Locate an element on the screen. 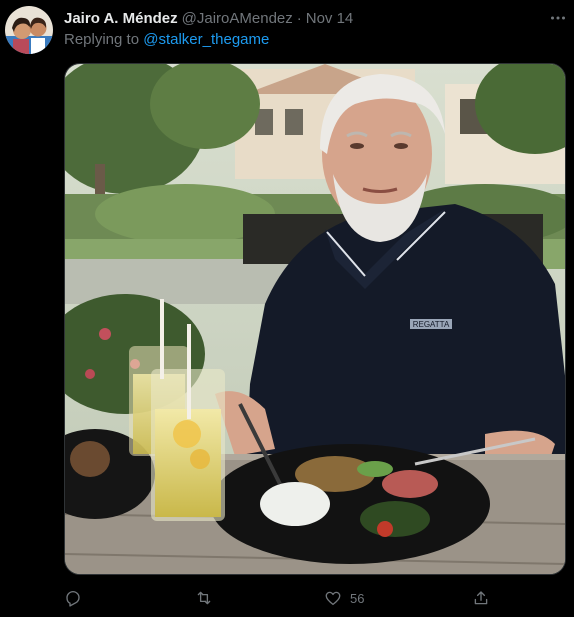 This screenshot has width=574, height=617. more-dots-icon is located at coordinates (558, 18).